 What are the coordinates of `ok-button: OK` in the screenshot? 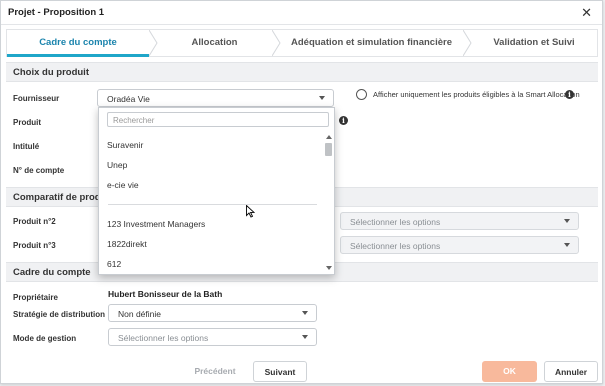 It's located at (509, 371).